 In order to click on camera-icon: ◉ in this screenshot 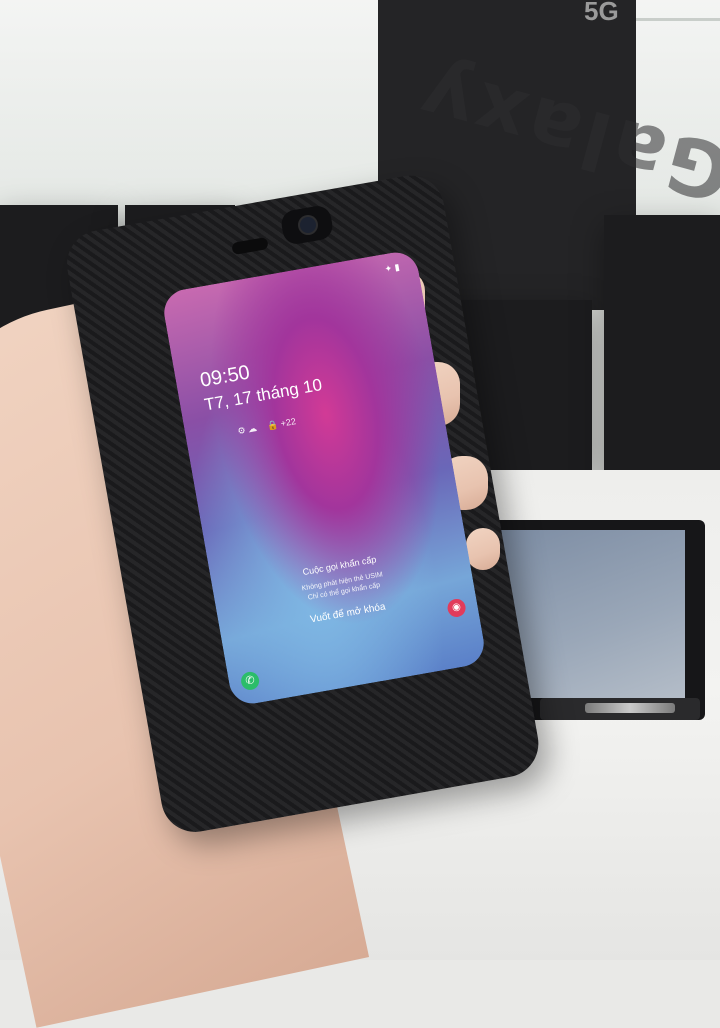, I will do `click(457, 608)`.